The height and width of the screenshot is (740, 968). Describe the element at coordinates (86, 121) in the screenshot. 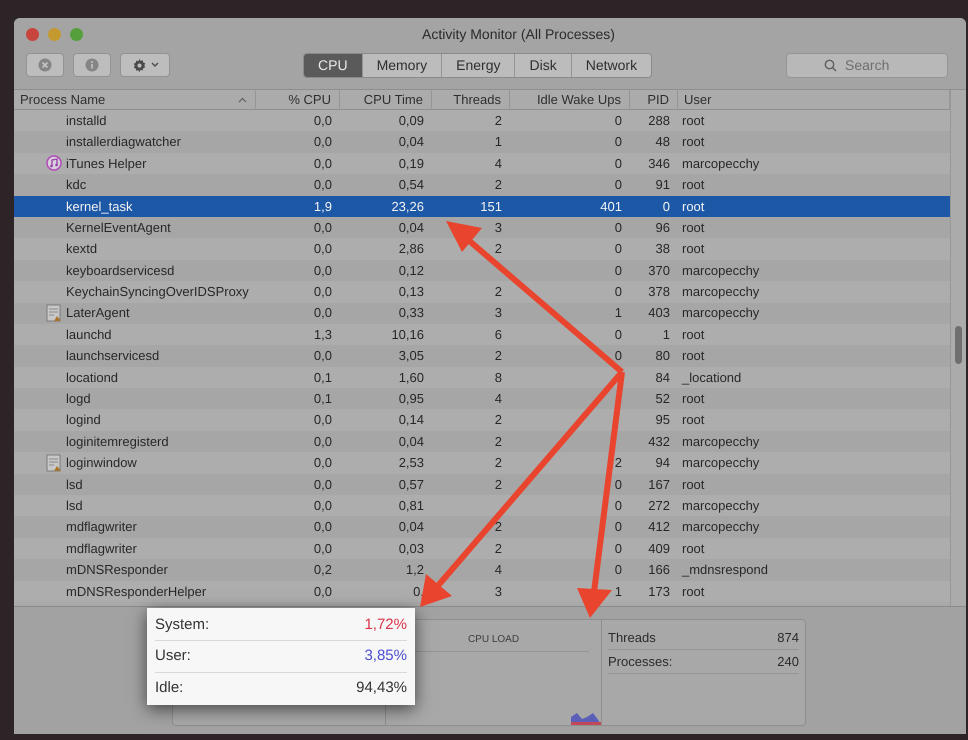

I see `table-cell-text: installd` at that location.